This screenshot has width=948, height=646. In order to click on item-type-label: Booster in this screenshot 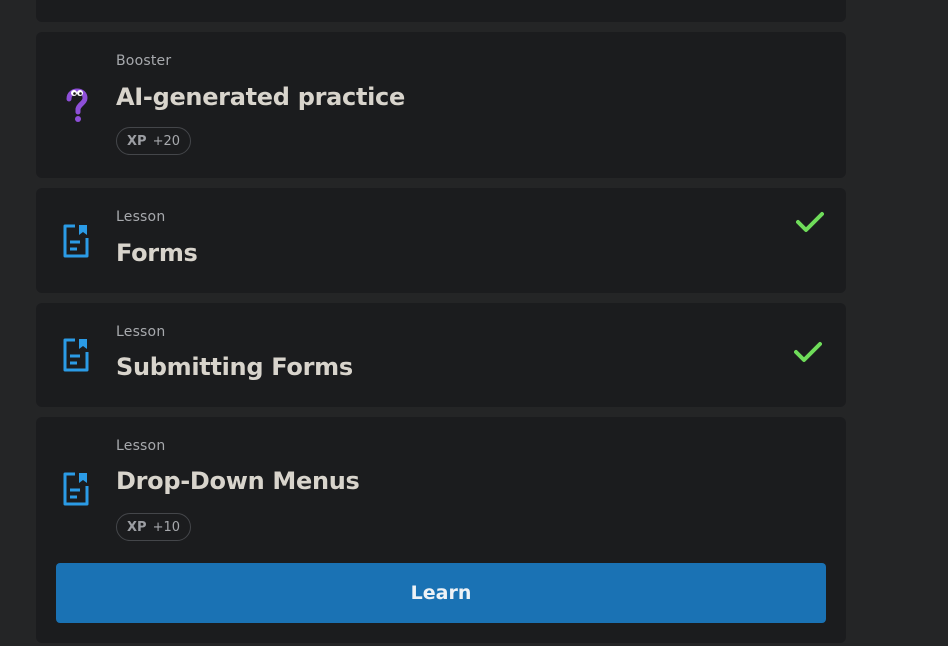, I will do `click(144, 61)`.